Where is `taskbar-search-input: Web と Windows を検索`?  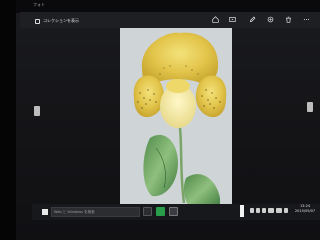 taskbar-search-input: Web と Windows を検索 is located at coordinates (95, 212).